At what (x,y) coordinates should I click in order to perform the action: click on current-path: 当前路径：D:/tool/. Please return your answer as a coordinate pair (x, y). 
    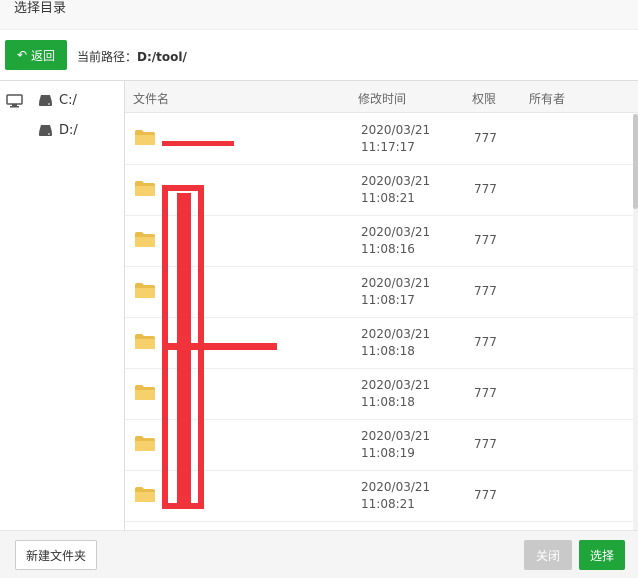
    Looking at the image, I should click on (132, 56).